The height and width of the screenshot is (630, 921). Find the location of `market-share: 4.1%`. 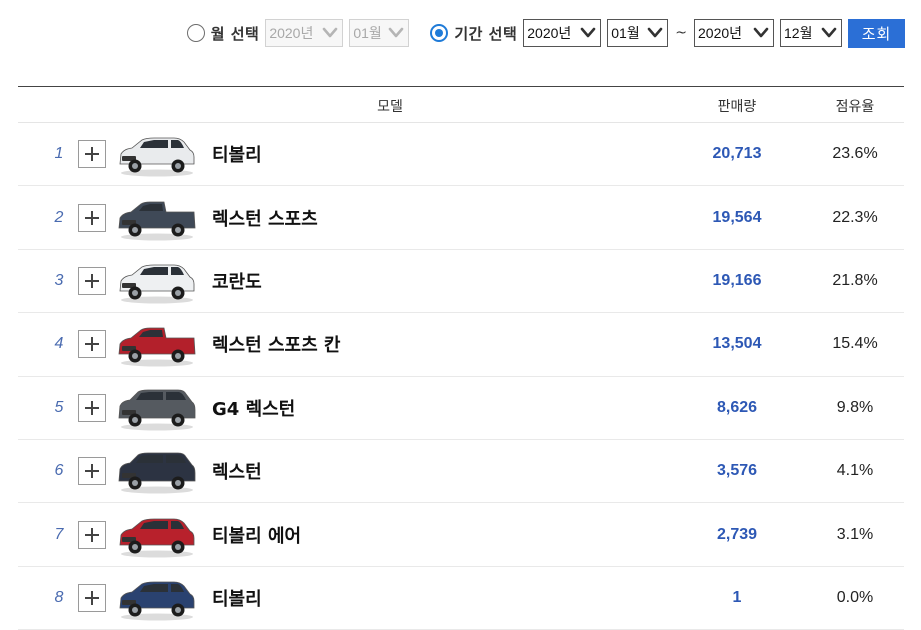

market-share: 4.1% is located at coordinates (855, 471).